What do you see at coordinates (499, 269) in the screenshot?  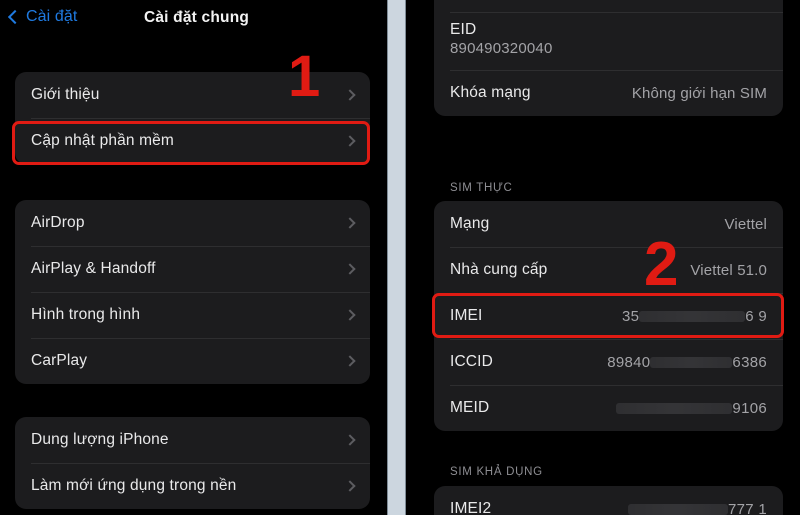 I see `row-label: Nhà cung cấp` at bounding box center [499, 269].